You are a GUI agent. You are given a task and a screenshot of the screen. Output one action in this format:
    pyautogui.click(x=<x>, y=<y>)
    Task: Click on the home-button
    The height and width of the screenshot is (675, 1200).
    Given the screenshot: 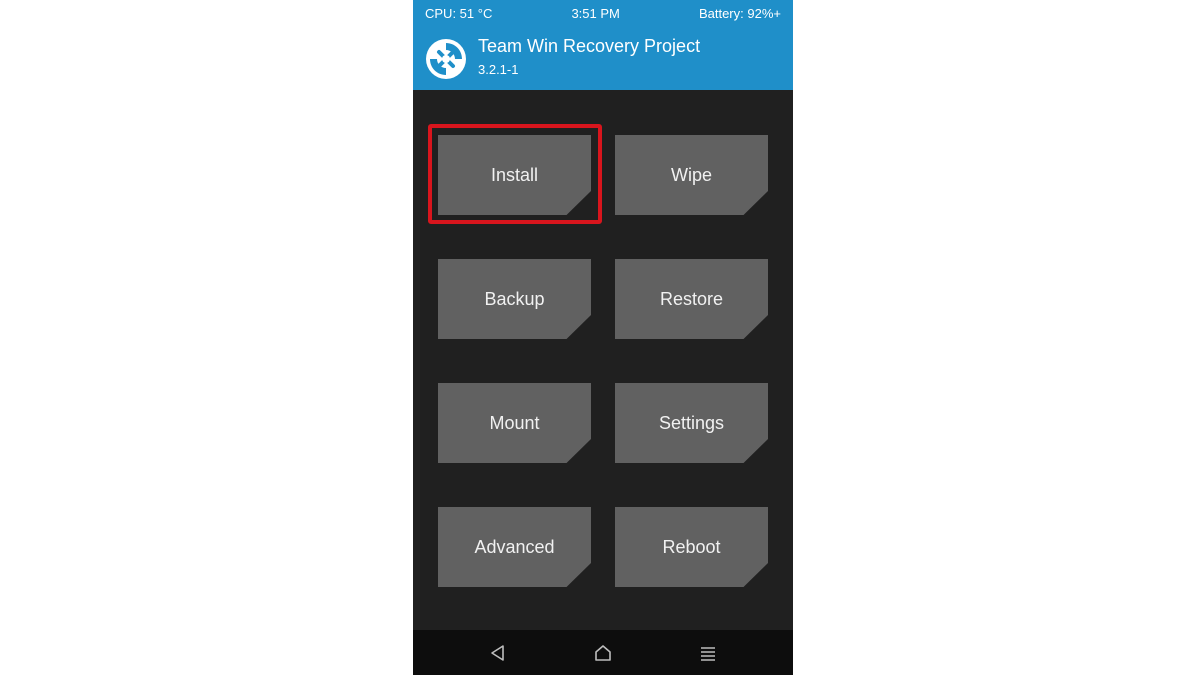 What is the action you would take?
    pyautogui.click(x=603, y=653)
    